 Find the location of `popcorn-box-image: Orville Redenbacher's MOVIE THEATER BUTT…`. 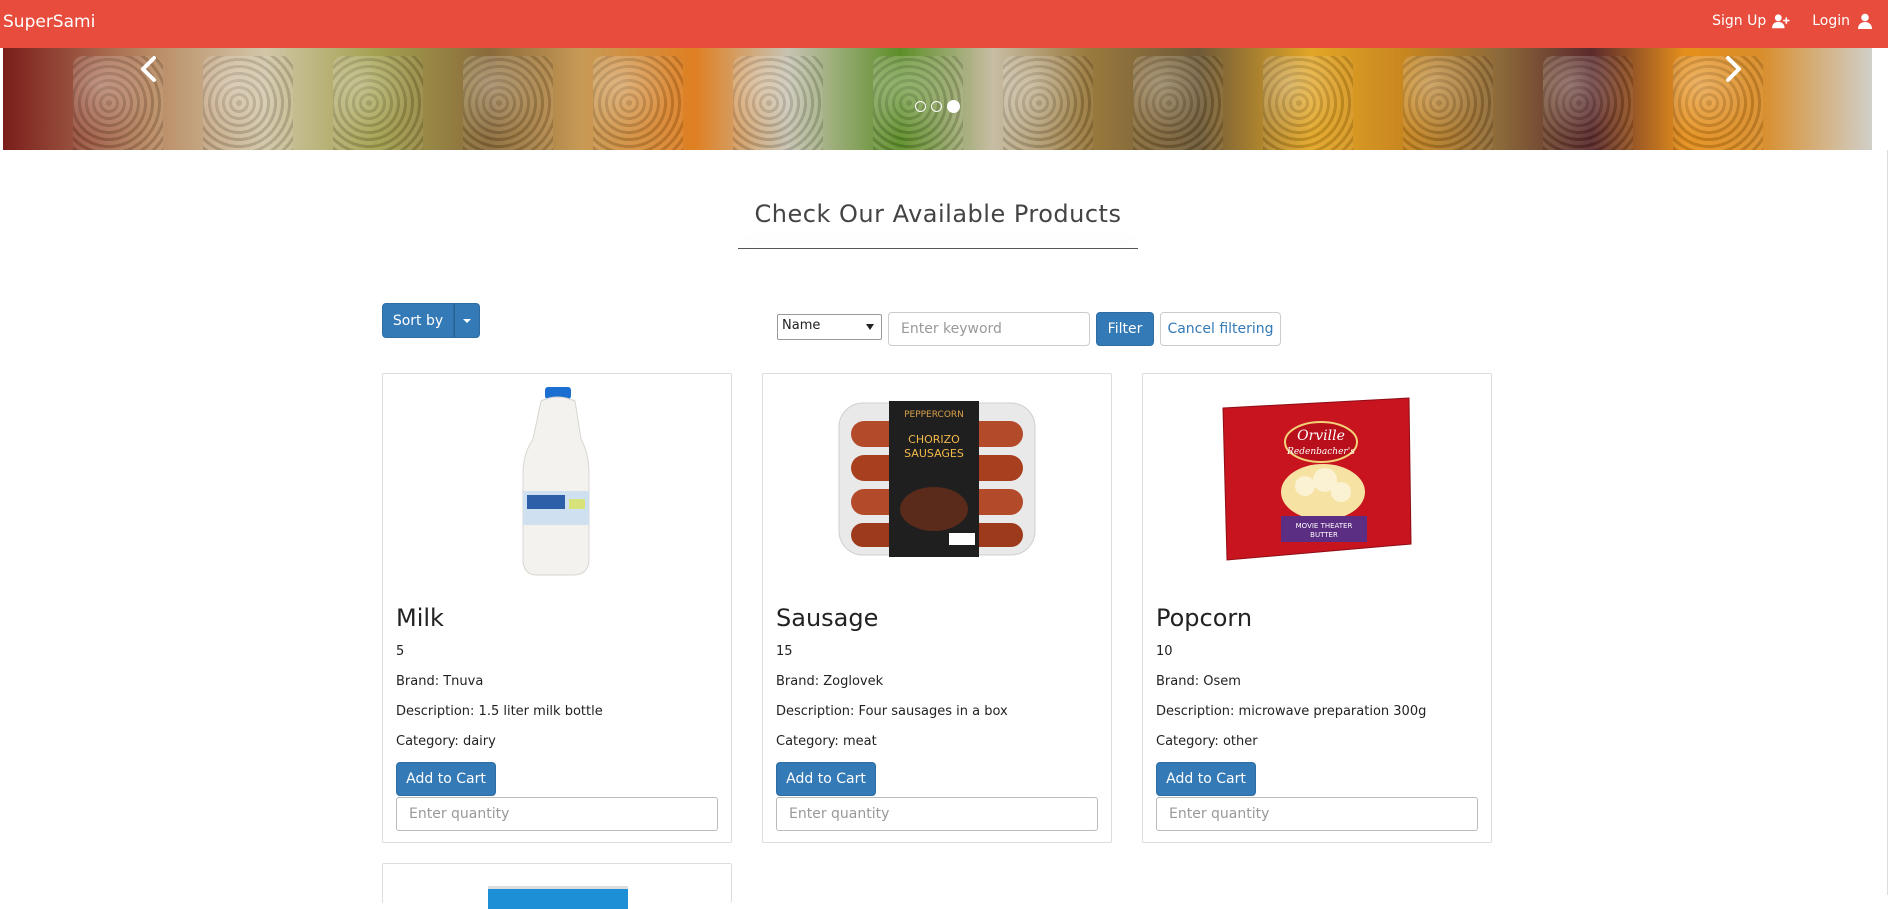

popcorn-box-image: Orville Redenbacher's MOVIE THEATER BUTT… is located at coordinates (1317, 479).